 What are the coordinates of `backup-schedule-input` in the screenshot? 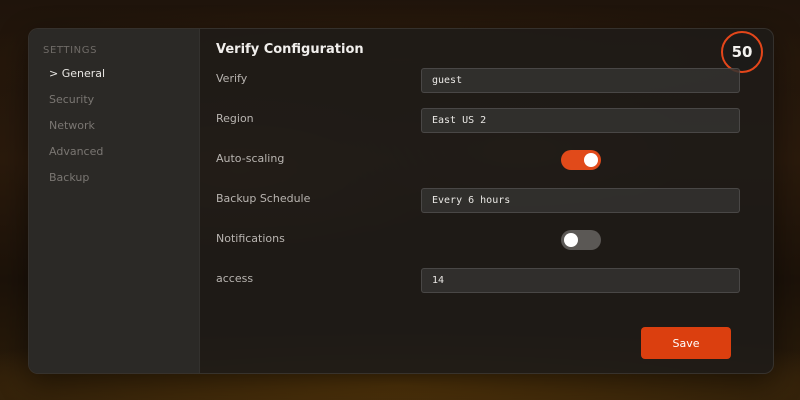 It's located at (580, 200).